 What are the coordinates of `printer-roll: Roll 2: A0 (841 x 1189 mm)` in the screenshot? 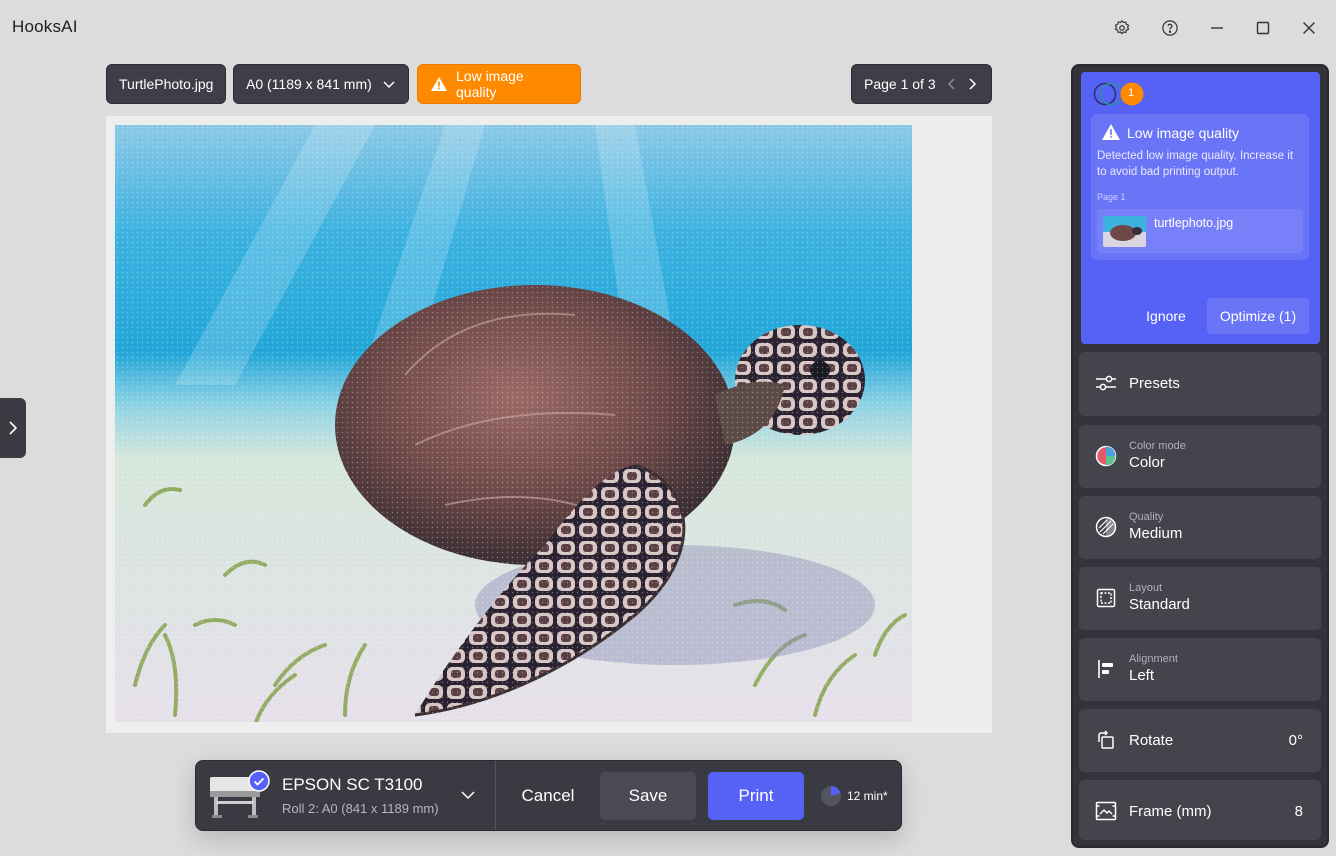 It's located at (360, 808).